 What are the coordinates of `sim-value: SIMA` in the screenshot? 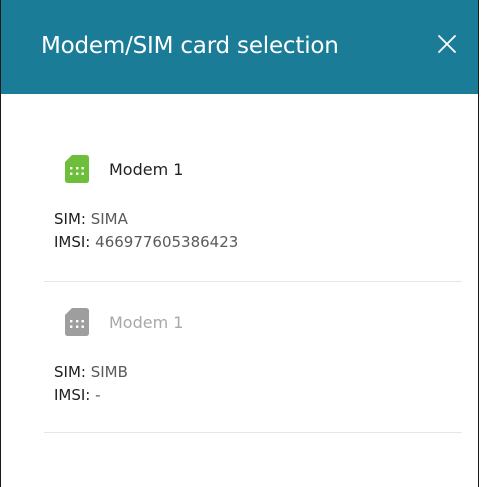 It's located at (109, 219).